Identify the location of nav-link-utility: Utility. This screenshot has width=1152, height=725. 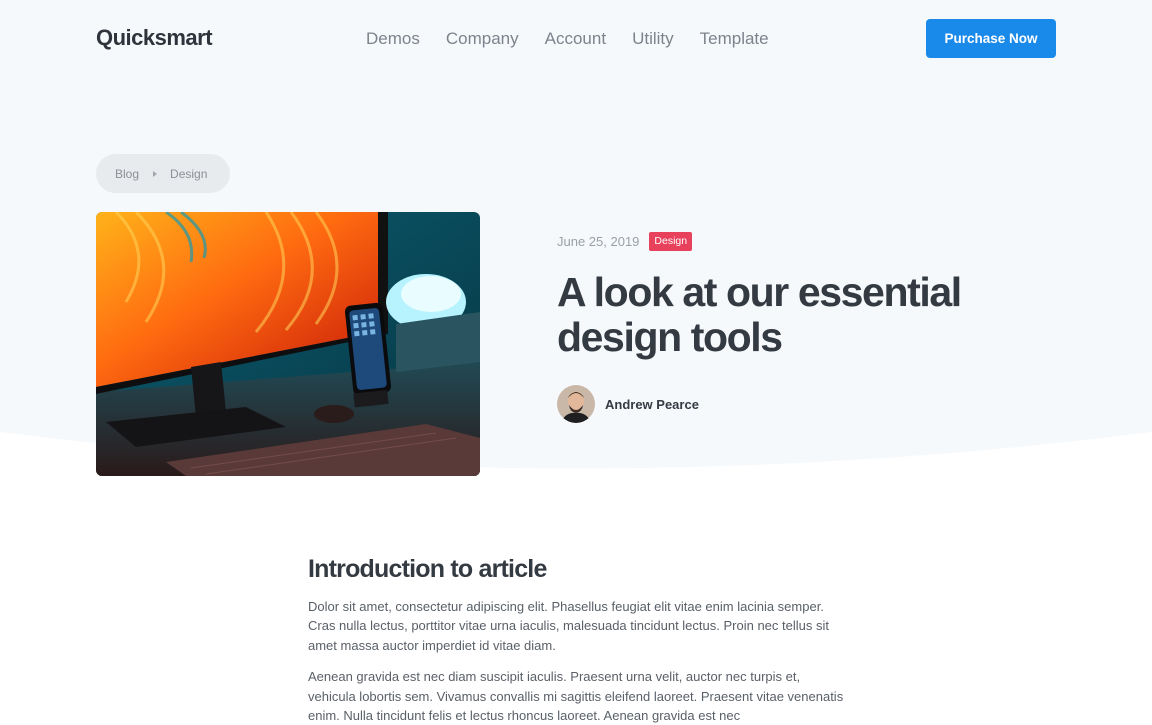
(653, 39).